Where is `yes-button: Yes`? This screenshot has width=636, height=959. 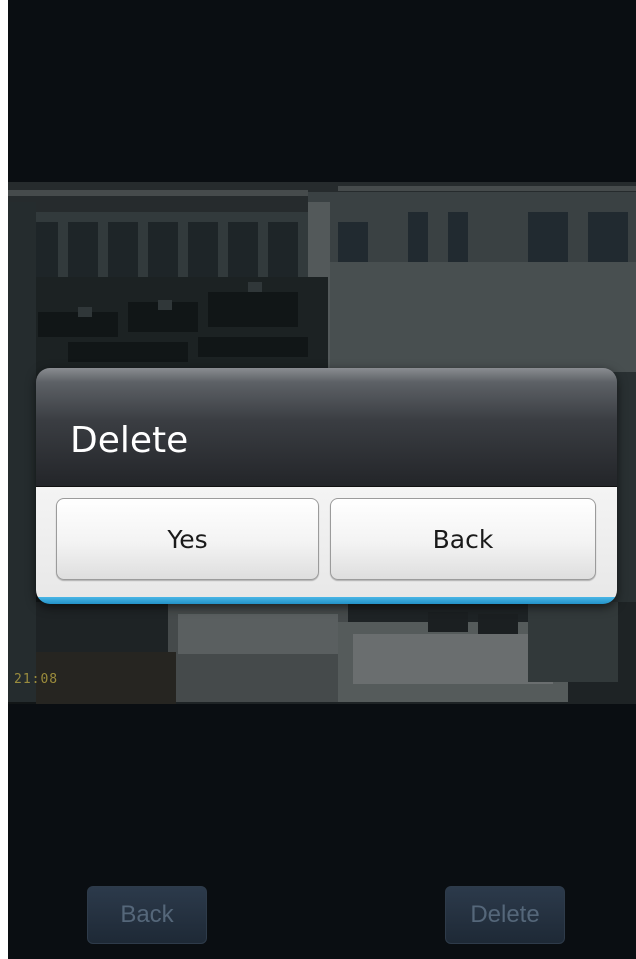 yes-button: Yes is located at coordinates (187, 539).